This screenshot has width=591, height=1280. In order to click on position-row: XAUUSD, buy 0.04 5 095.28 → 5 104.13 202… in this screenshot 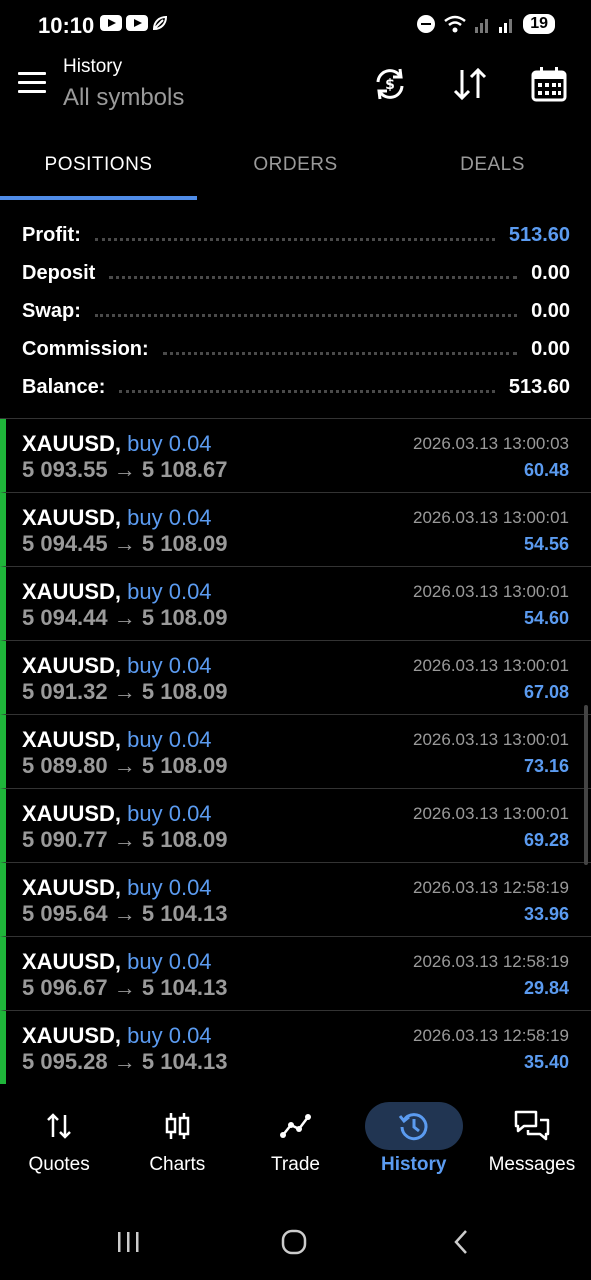, I will do `click(295, 1047)`.